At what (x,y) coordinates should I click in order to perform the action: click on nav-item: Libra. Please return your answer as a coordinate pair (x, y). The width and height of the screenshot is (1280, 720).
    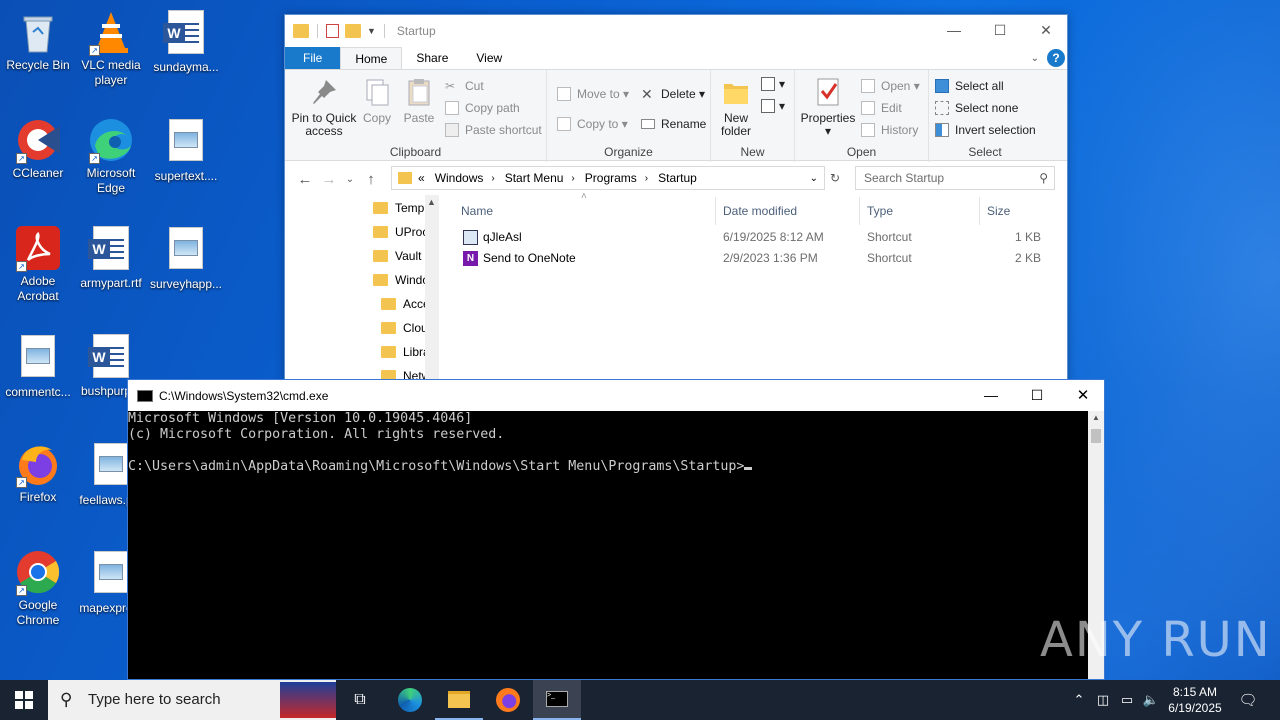
    Looking at the image, I should click on (405, 352).